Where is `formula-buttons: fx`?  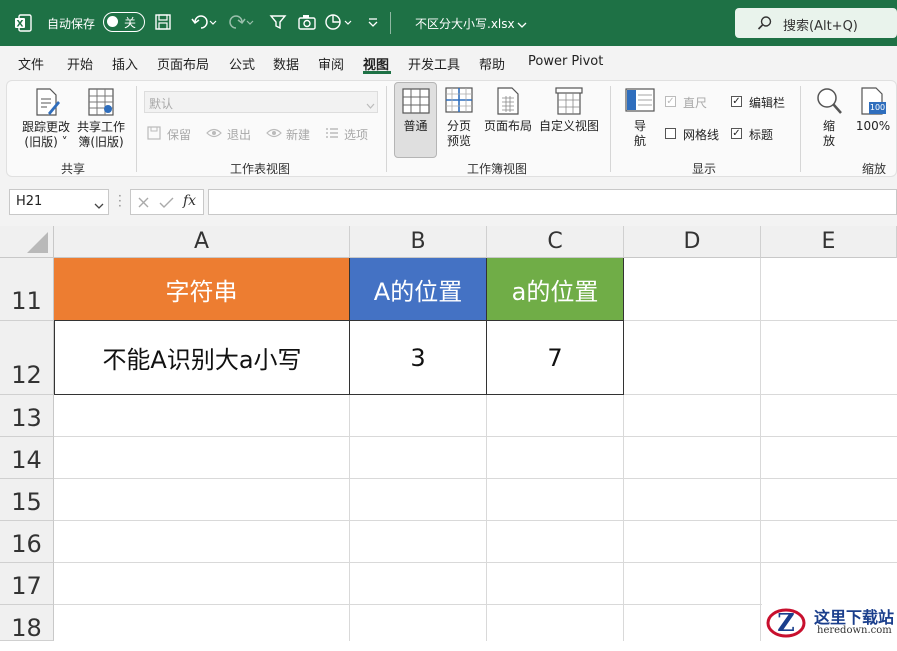
formula-buttons: fx is located at coordinates (167, 202).